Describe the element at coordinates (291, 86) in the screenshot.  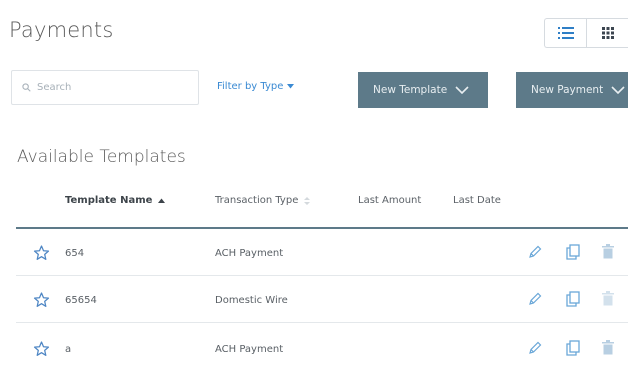
I see `caret-down-icon` at that location.